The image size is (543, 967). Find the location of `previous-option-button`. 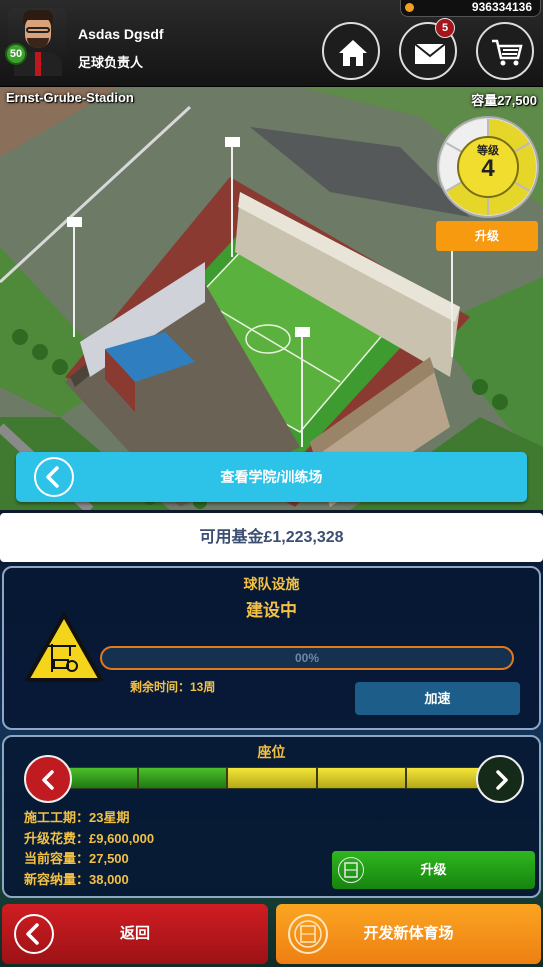

previous-option-button is located at coordinates (48, 779).